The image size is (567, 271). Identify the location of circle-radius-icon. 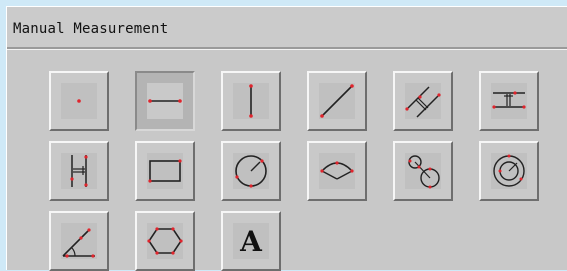
(251, 171).